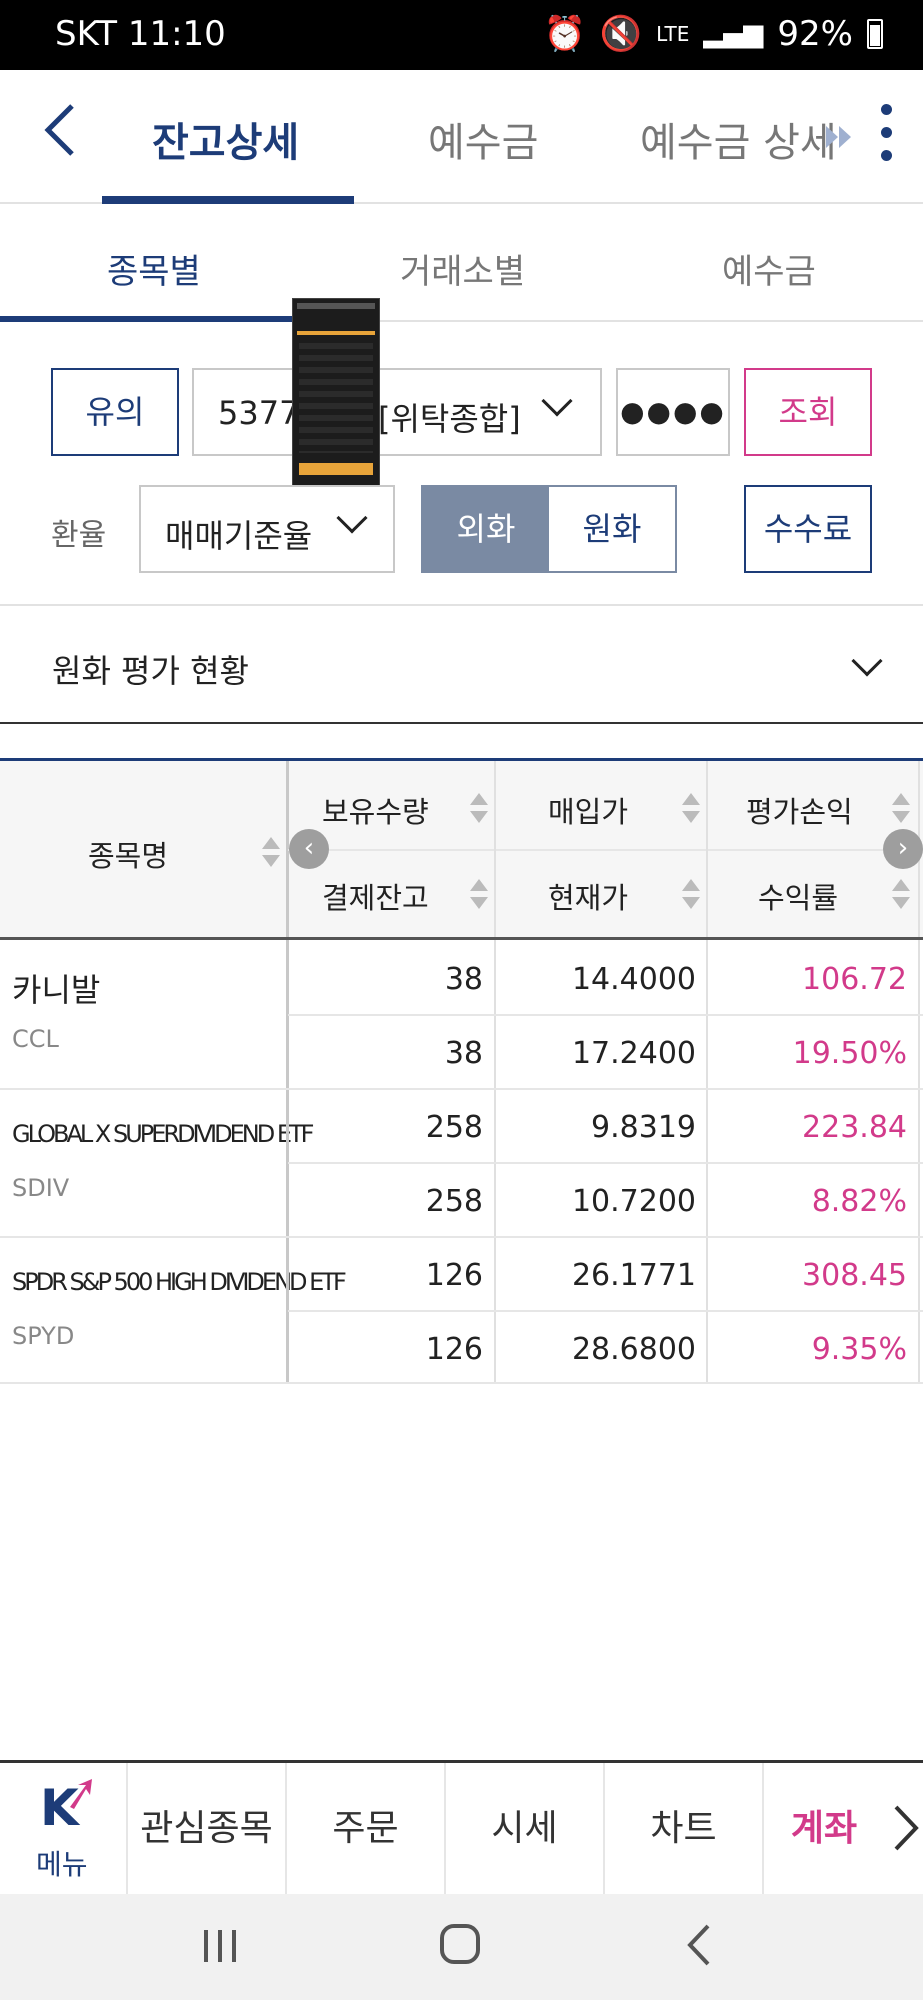  Describe the element at coordinates (886, 139) in the screenshot. I see `more-menu-icon` at that location.